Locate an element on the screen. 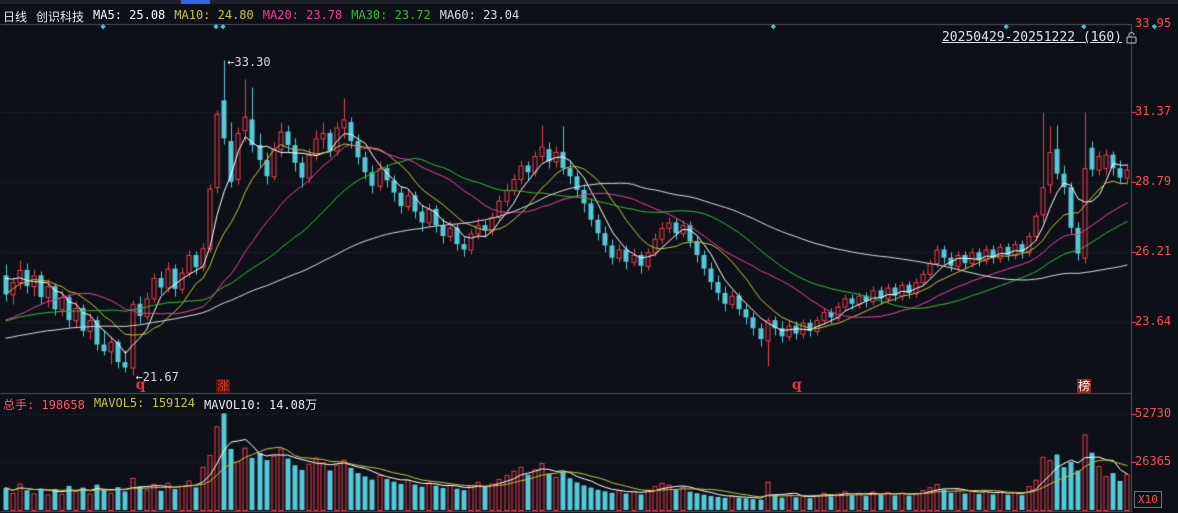  ma-legend-item: MA60: 23.04 is located at coordinates (479, 15).